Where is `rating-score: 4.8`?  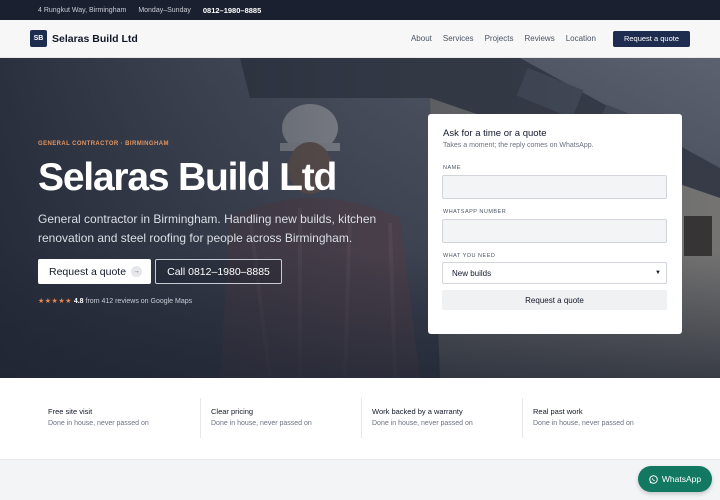
rating-score: 4.8 is located at coordinates (78, 301).